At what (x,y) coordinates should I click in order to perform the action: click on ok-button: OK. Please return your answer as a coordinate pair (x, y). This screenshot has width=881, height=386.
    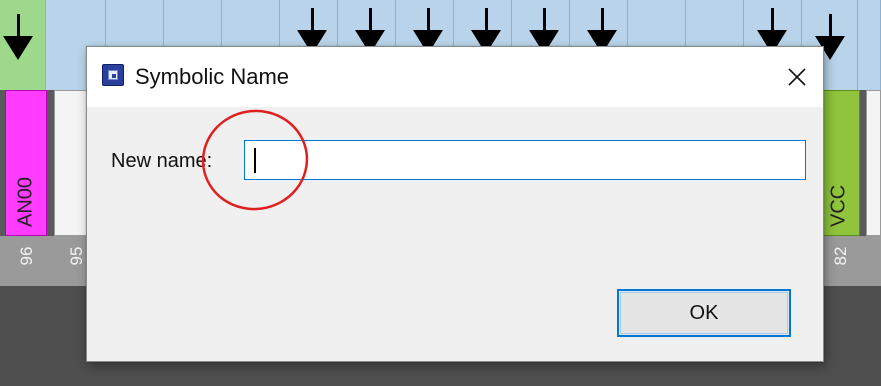
    Looking at the image, I should click on (704, 313).